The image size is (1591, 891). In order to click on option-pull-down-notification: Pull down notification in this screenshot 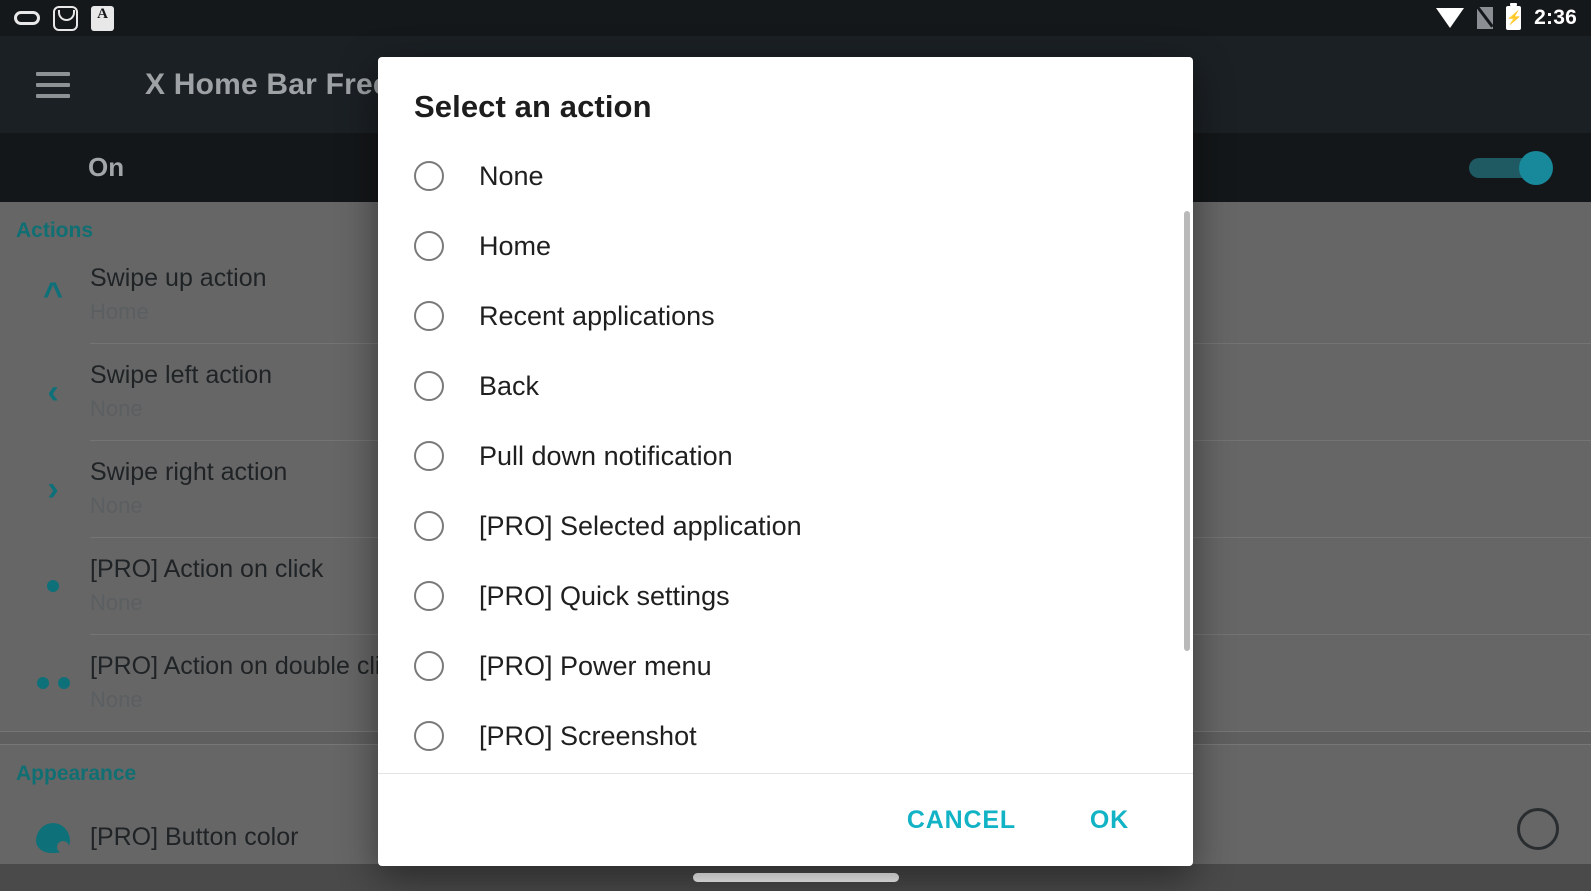, I will do `click(785, 456)`.